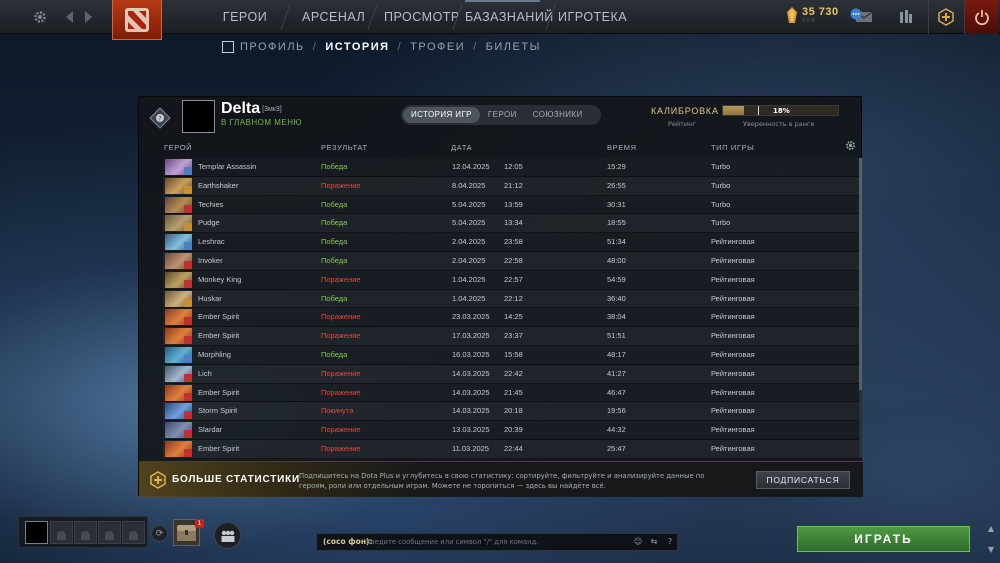 Image resolution: width=1000 pixels, height=563 pixels. Describe the element at coordinates (945, 17) in the screenshot. I see `dota-plus-button` at that location.